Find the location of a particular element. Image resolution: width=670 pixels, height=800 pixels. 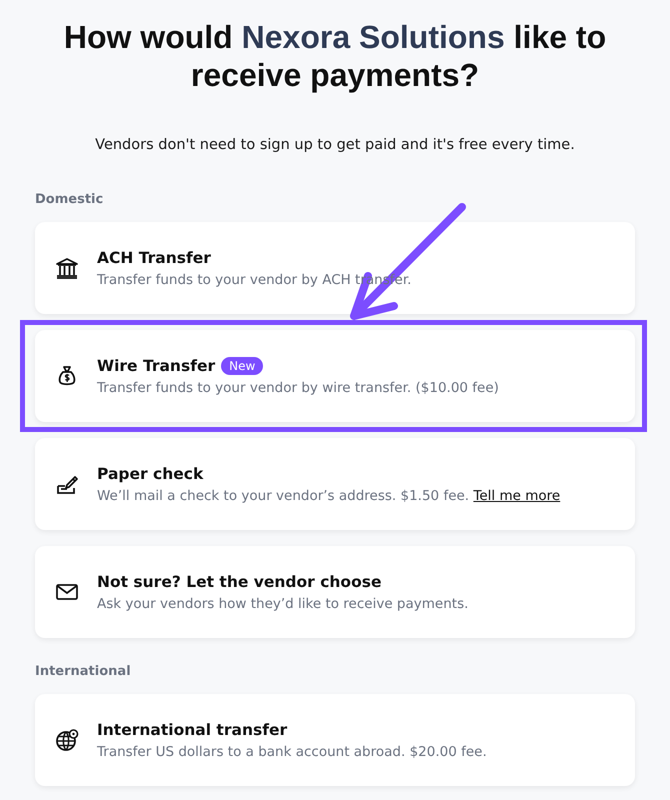

option-description: Transfer US dollars to a bank account abroad. $20.00 fee. is located at coordinates (292, 752).